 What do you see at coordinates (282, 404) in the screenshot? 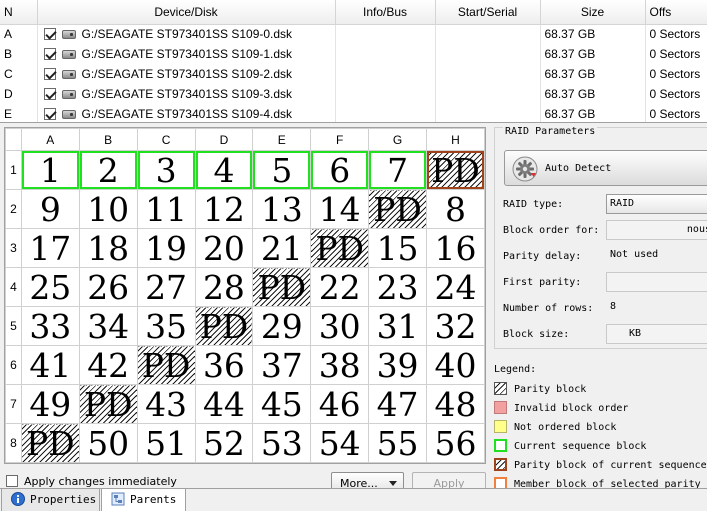
I see `grid-cell: 45` at bounding box center [282, 404].